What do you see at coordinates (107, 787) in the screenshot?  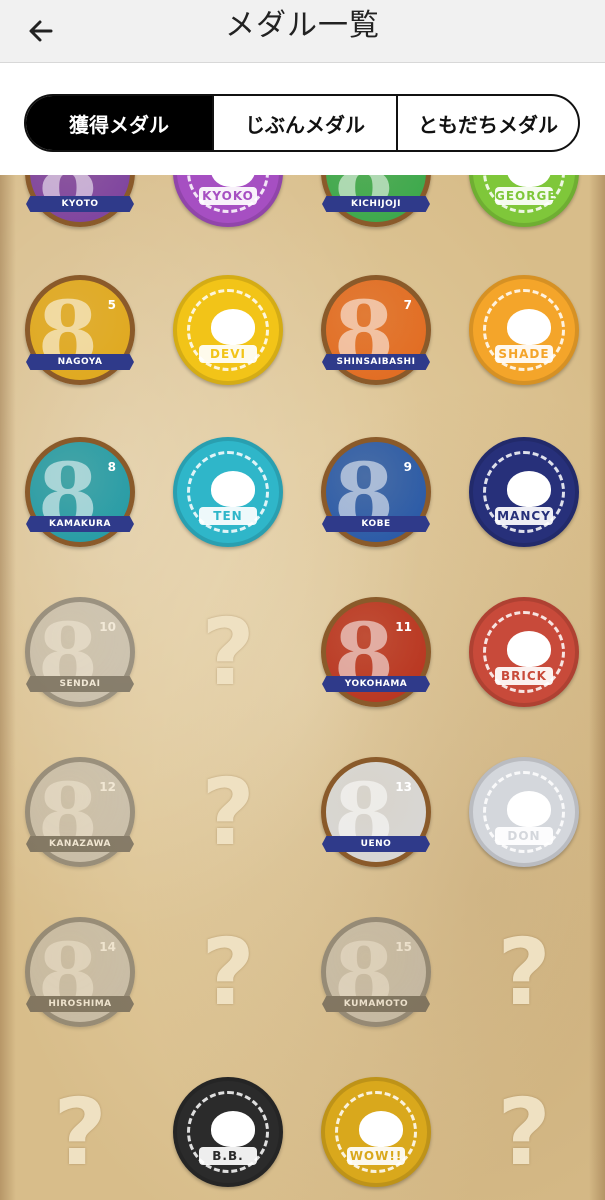 I see `medal-number: 12` at bounding box center [107, 787].